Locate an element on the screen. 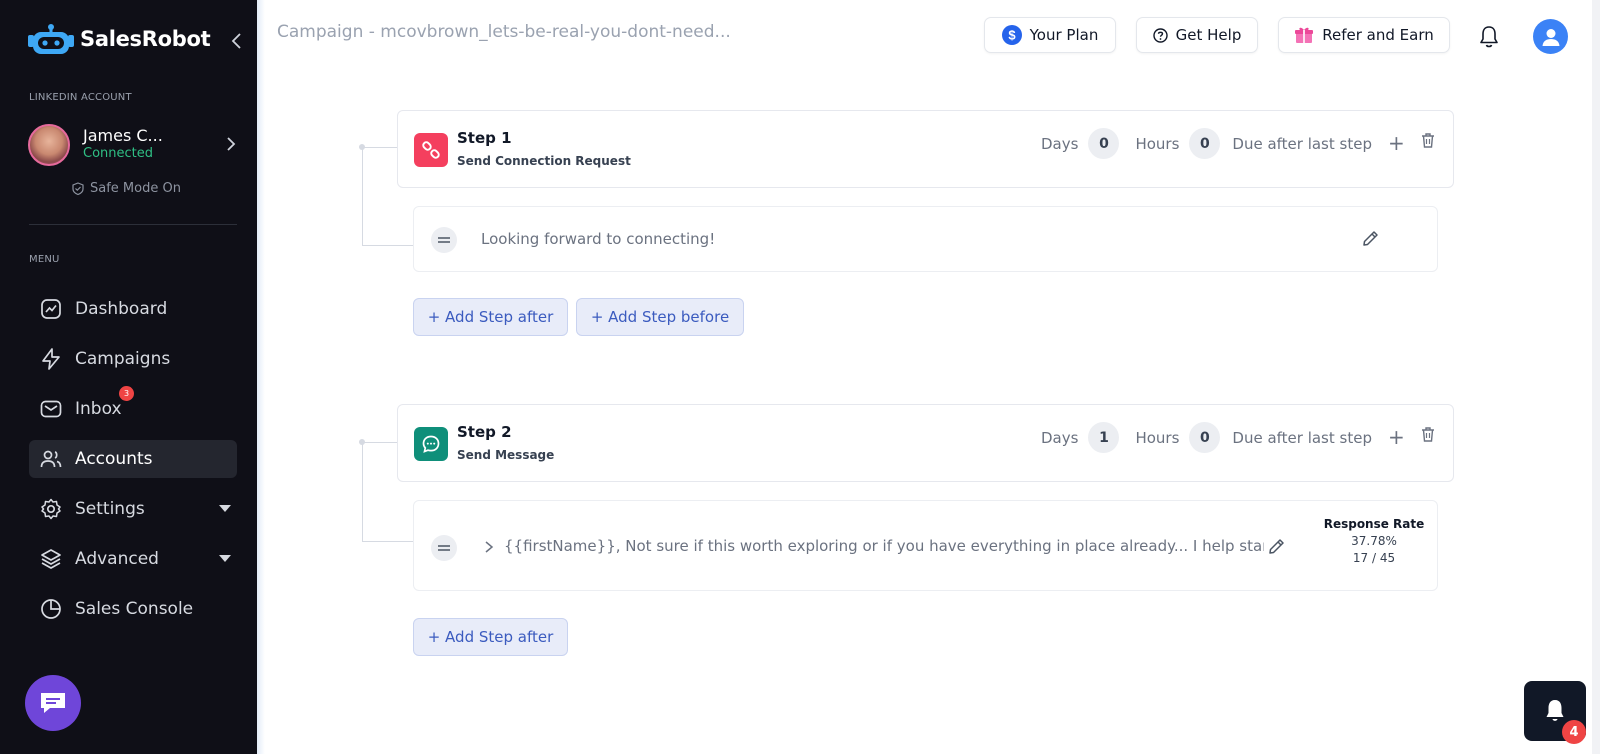 Image resolution: width=1600 pixels, height=754 pixels. connection-request-icon is located at coordinates (431, 150).